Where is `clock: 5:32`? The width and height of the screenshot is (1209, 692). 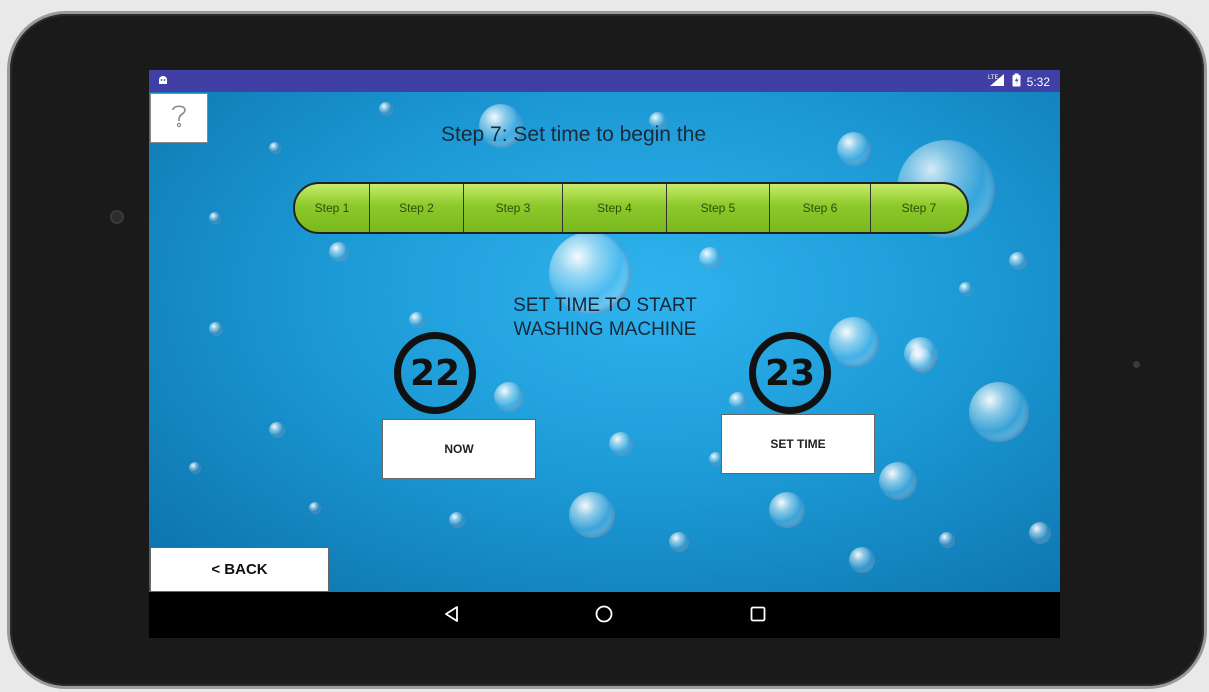 clock: 5:32 is located at coordinates (1038, 81).